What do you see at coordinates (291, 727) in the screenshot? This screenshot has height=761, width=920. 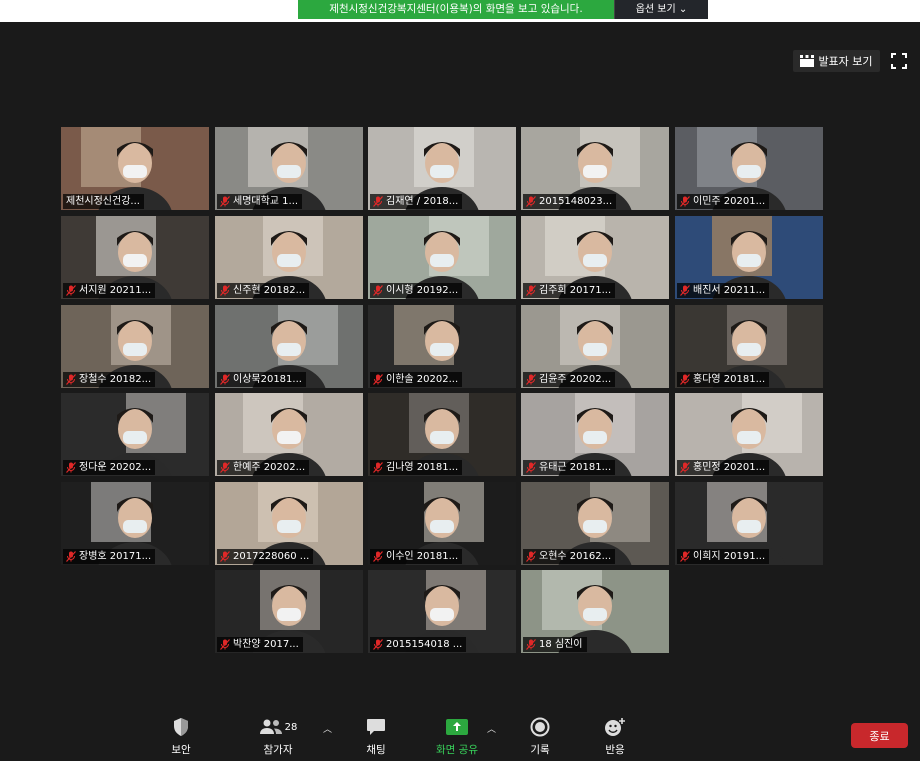 I see `participants-count: 28` at bounding box center [291, 727].